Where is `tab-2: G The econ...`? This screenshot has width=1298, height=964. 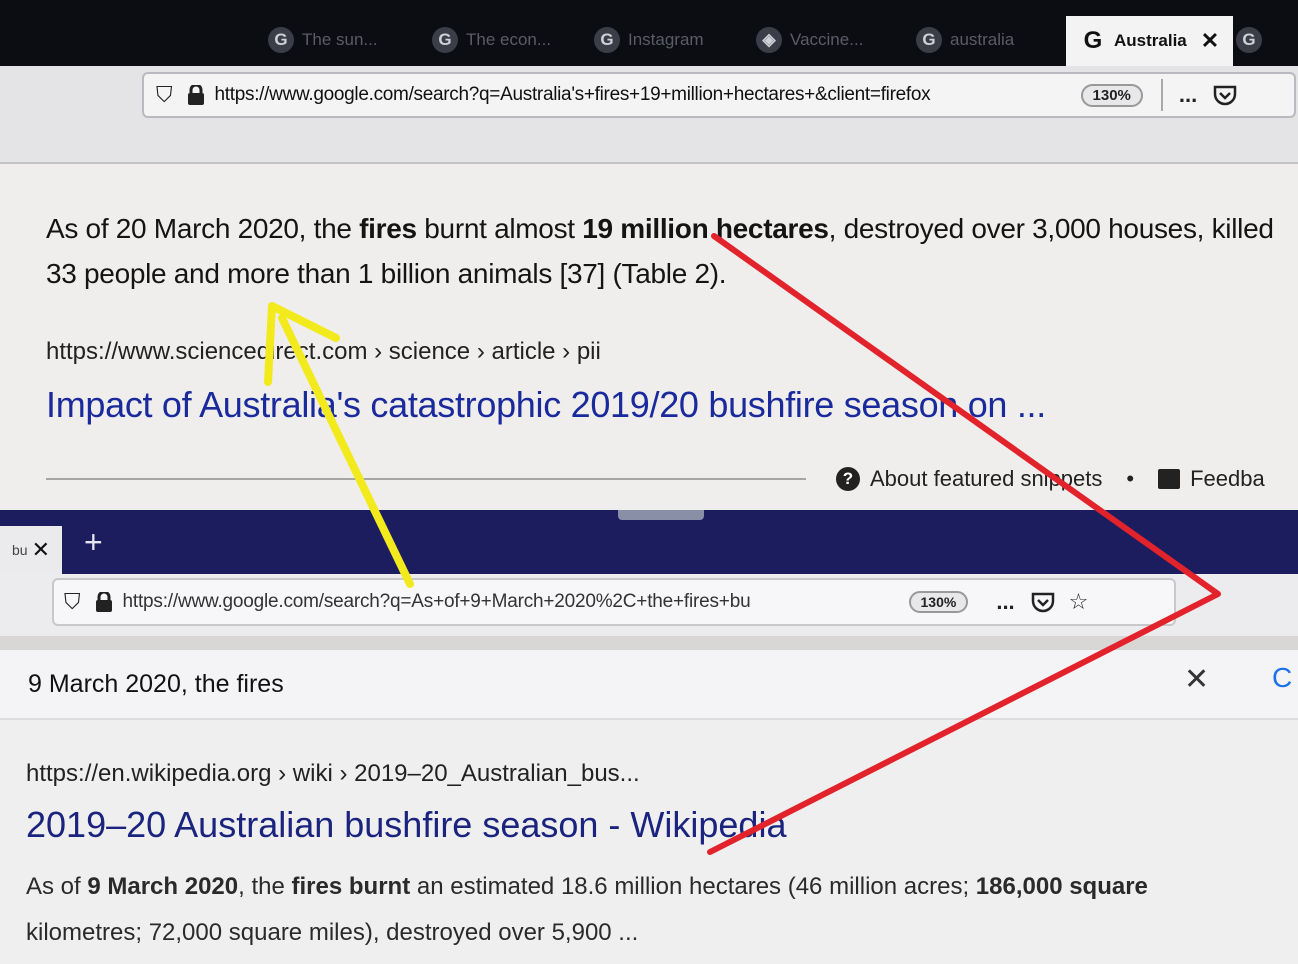
tab-2: G The econ... is located at coordinates (491, 40).